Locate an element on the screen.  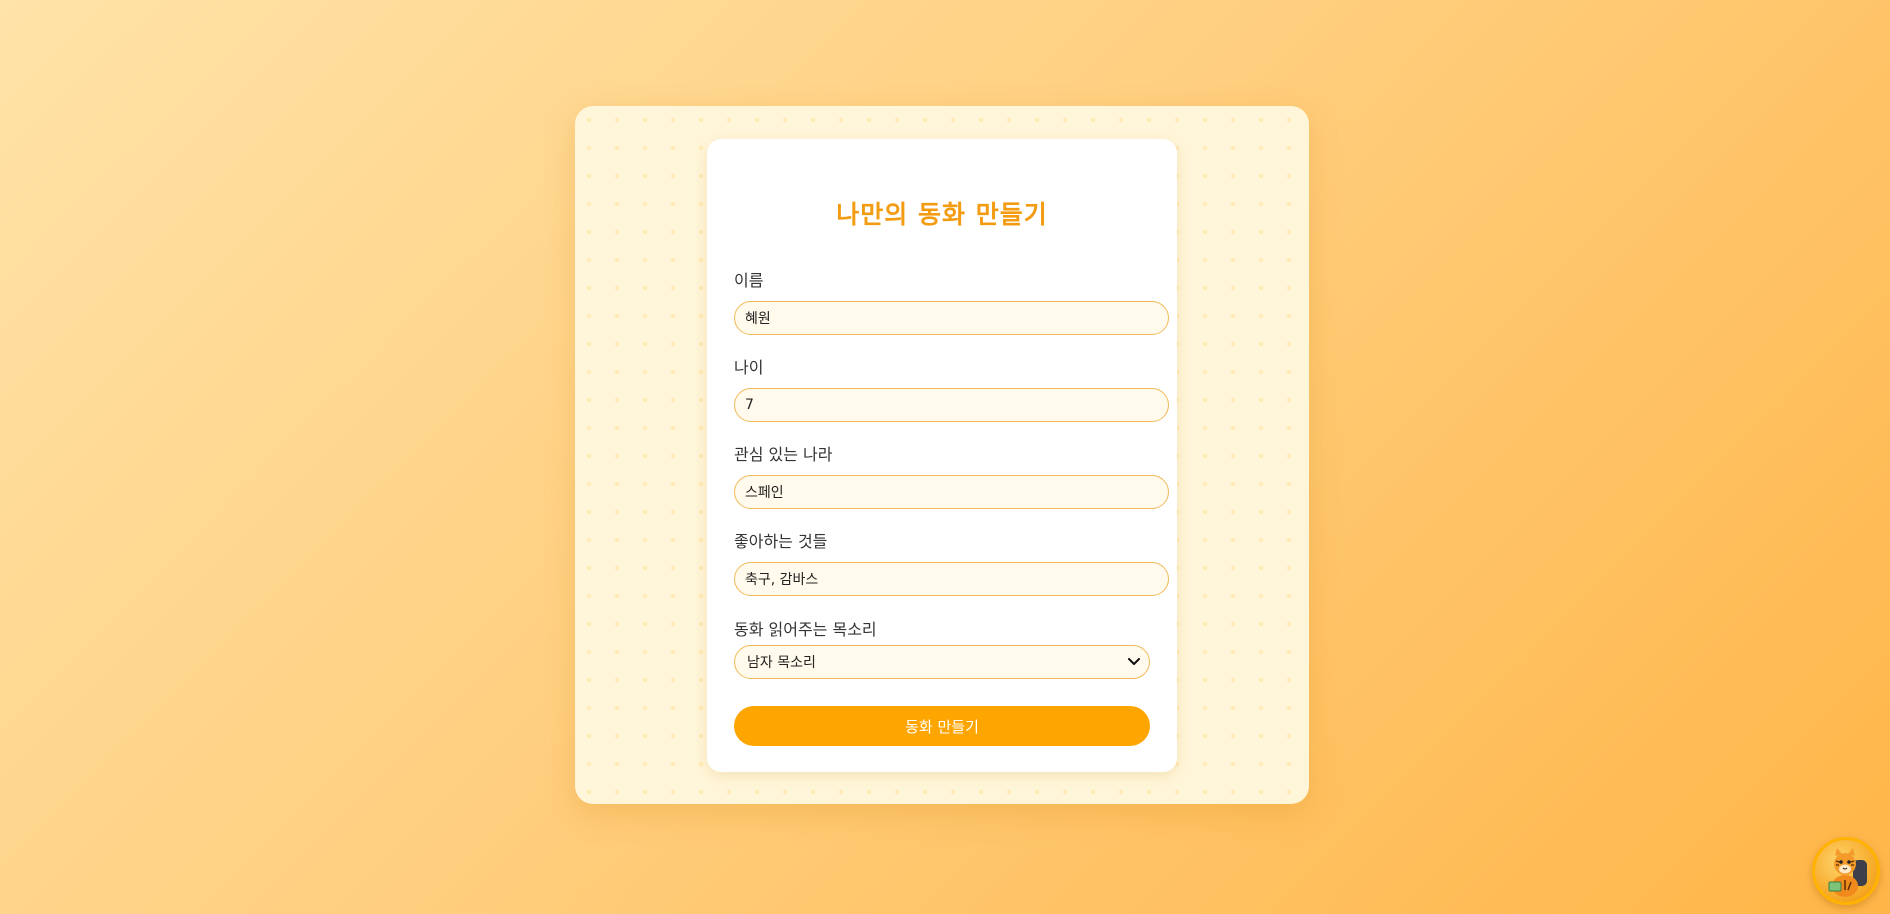
name-input is located at coordinates (951, 318).